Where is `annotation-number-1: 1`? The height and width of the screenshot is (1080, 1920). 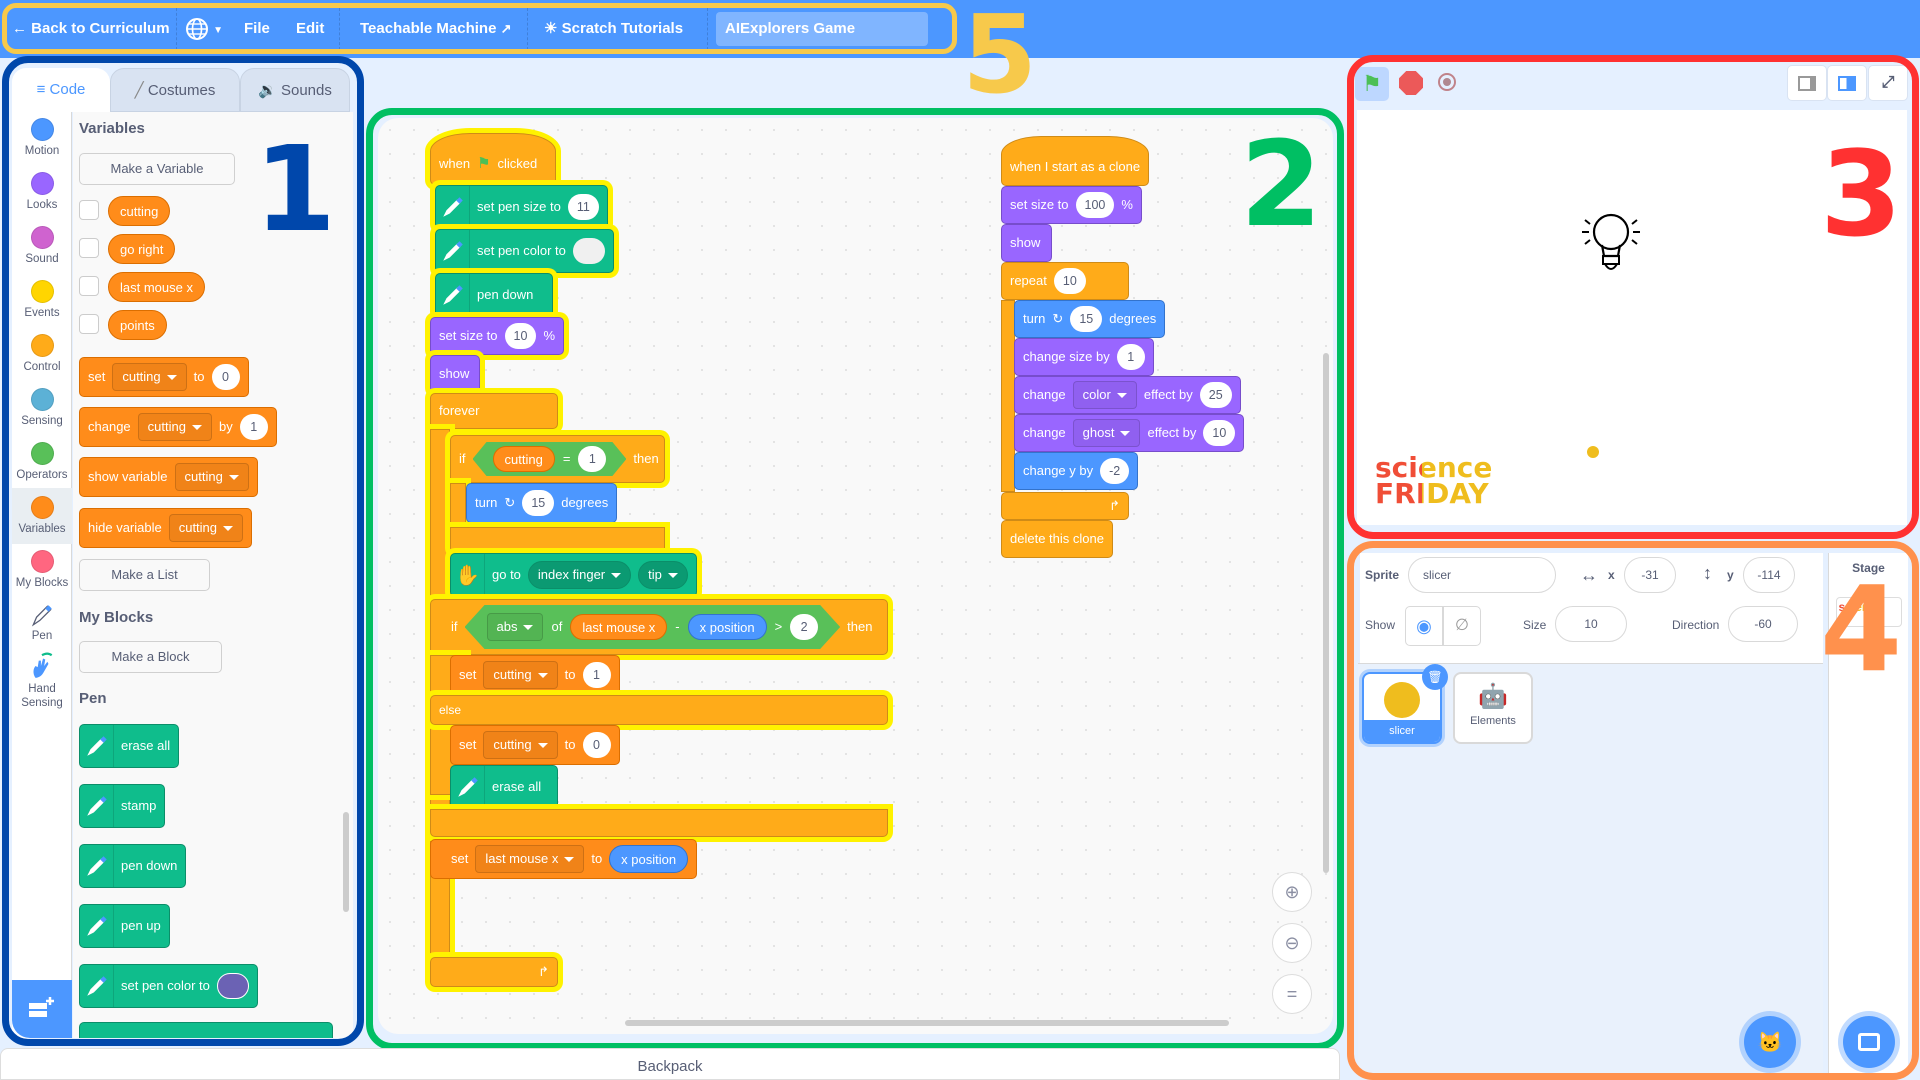 annotation-number-1: 1 is located at coordinates (295, 189).